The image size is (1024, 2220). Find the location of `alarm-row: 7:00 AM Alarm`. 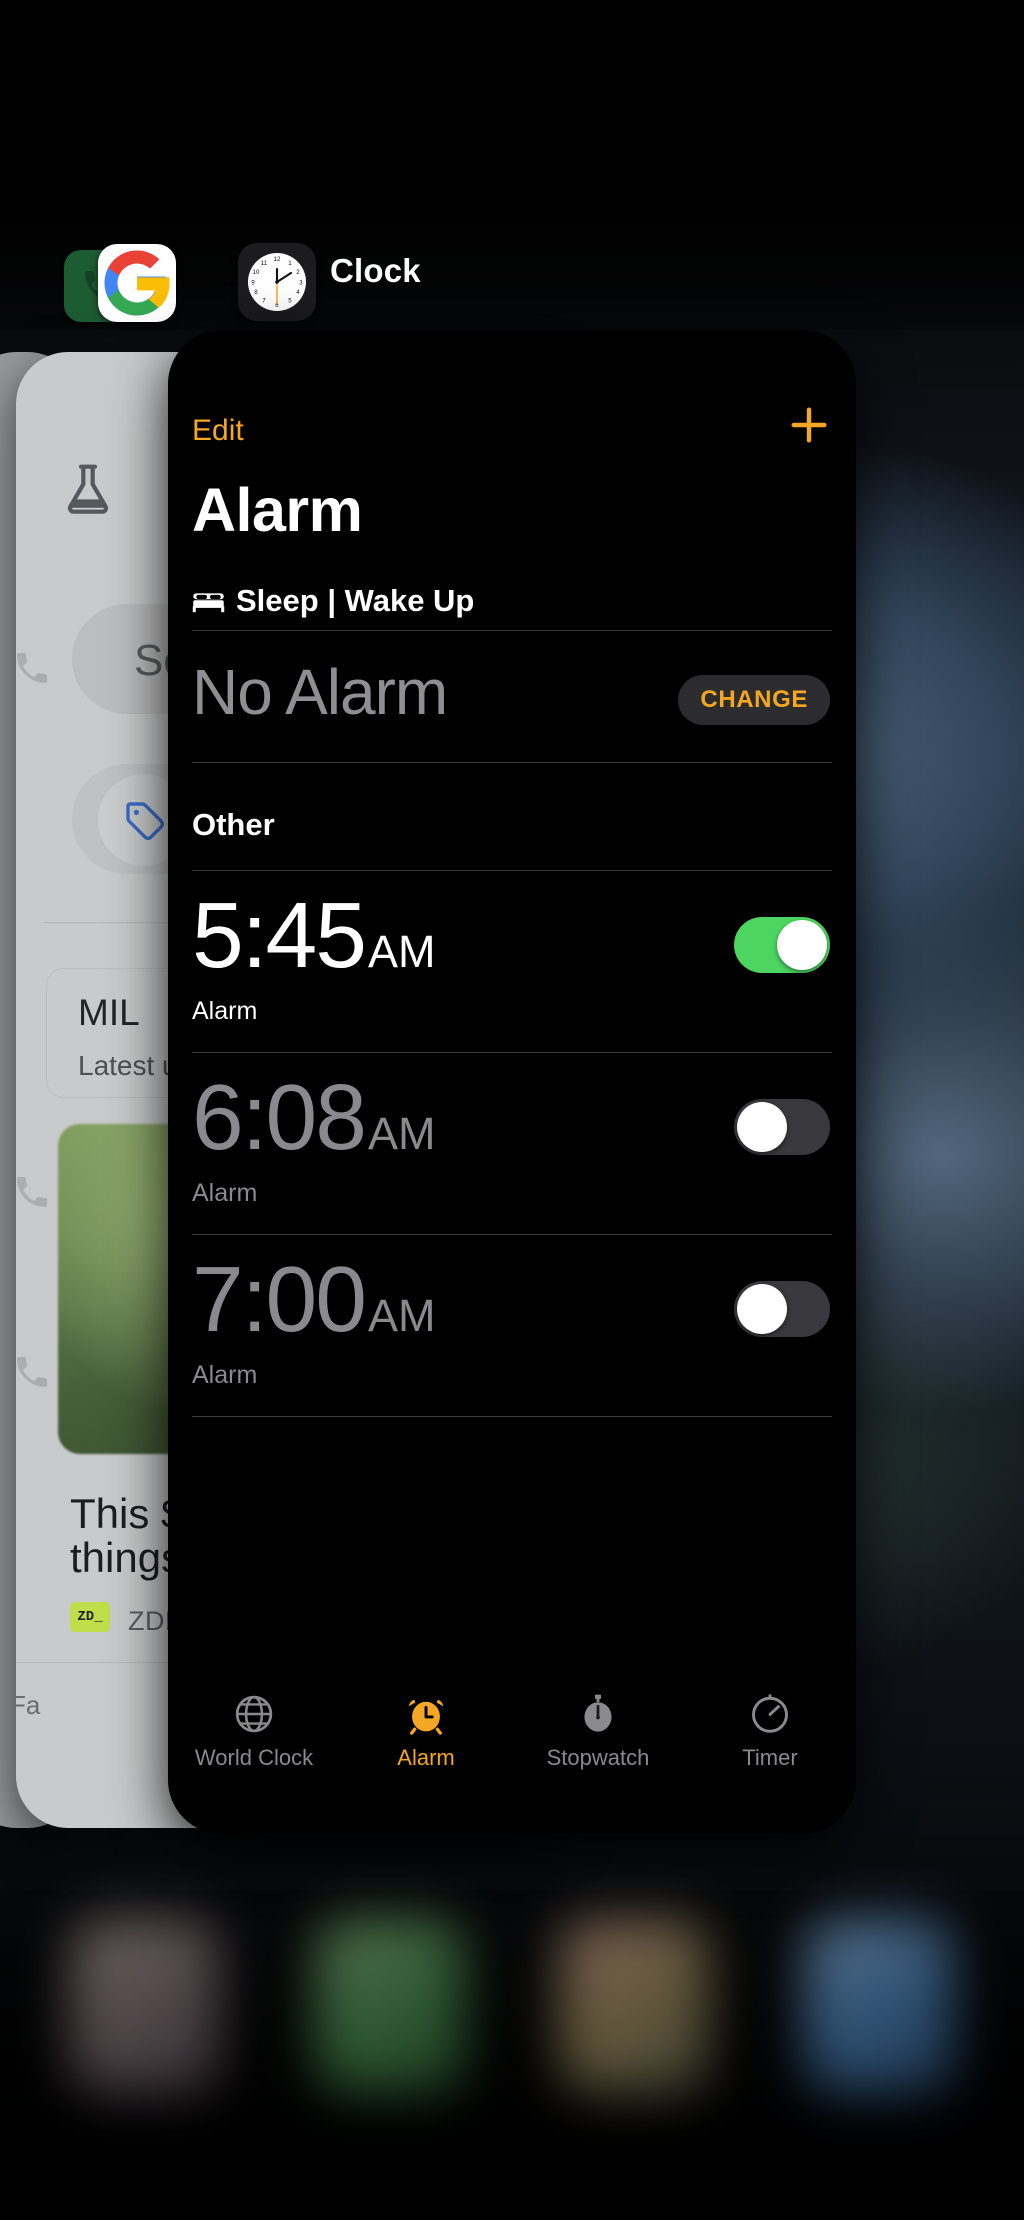

alarm-row: 7:00 AM Alarm is located at coordinates (512, 1325).